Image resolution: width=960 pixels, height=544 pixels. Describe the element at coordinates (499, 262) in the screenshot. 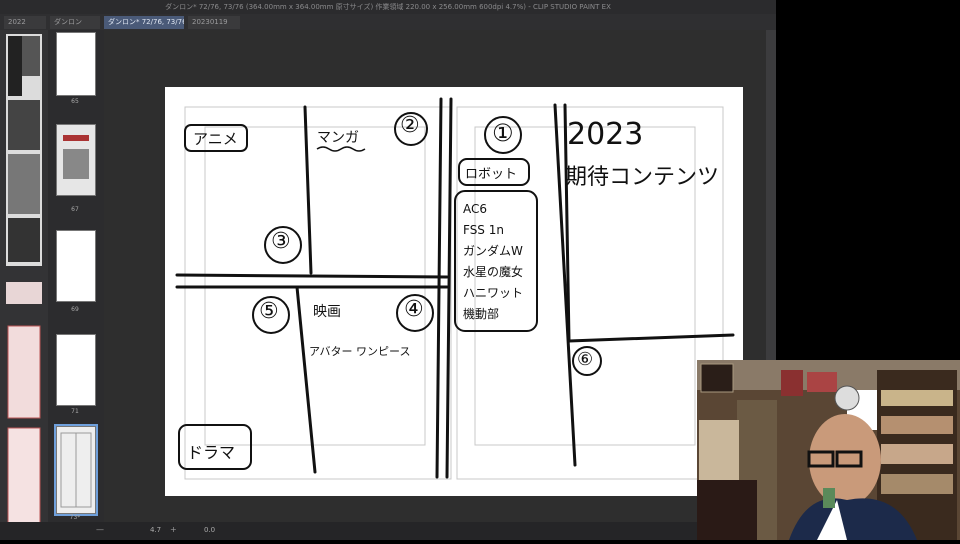

I see `robot-list: AC6 FSS 1n ガンダムW 水星の魔女 ハニワット 機動部` at that location.